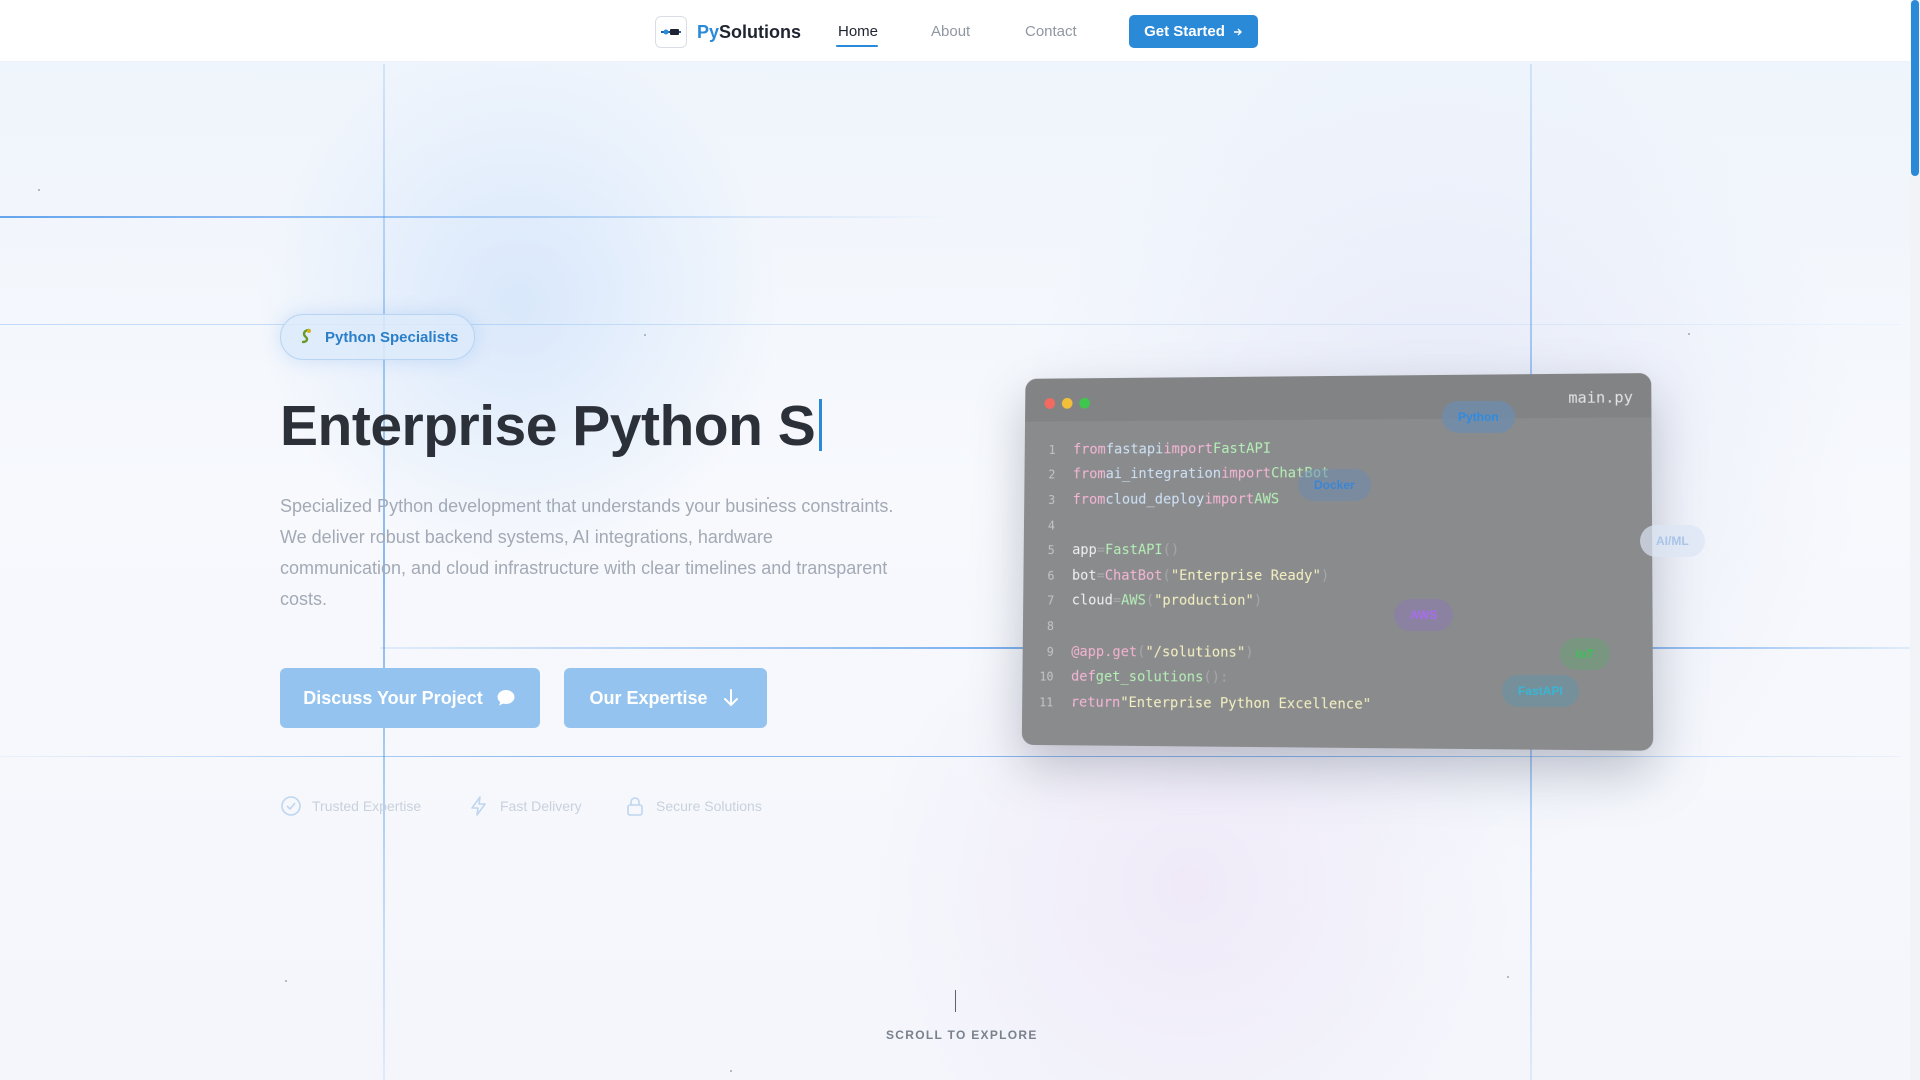 This screenshot has width=1920, height=1080. I want to click on code-token: cloud_deploy, so click(1155, 499).